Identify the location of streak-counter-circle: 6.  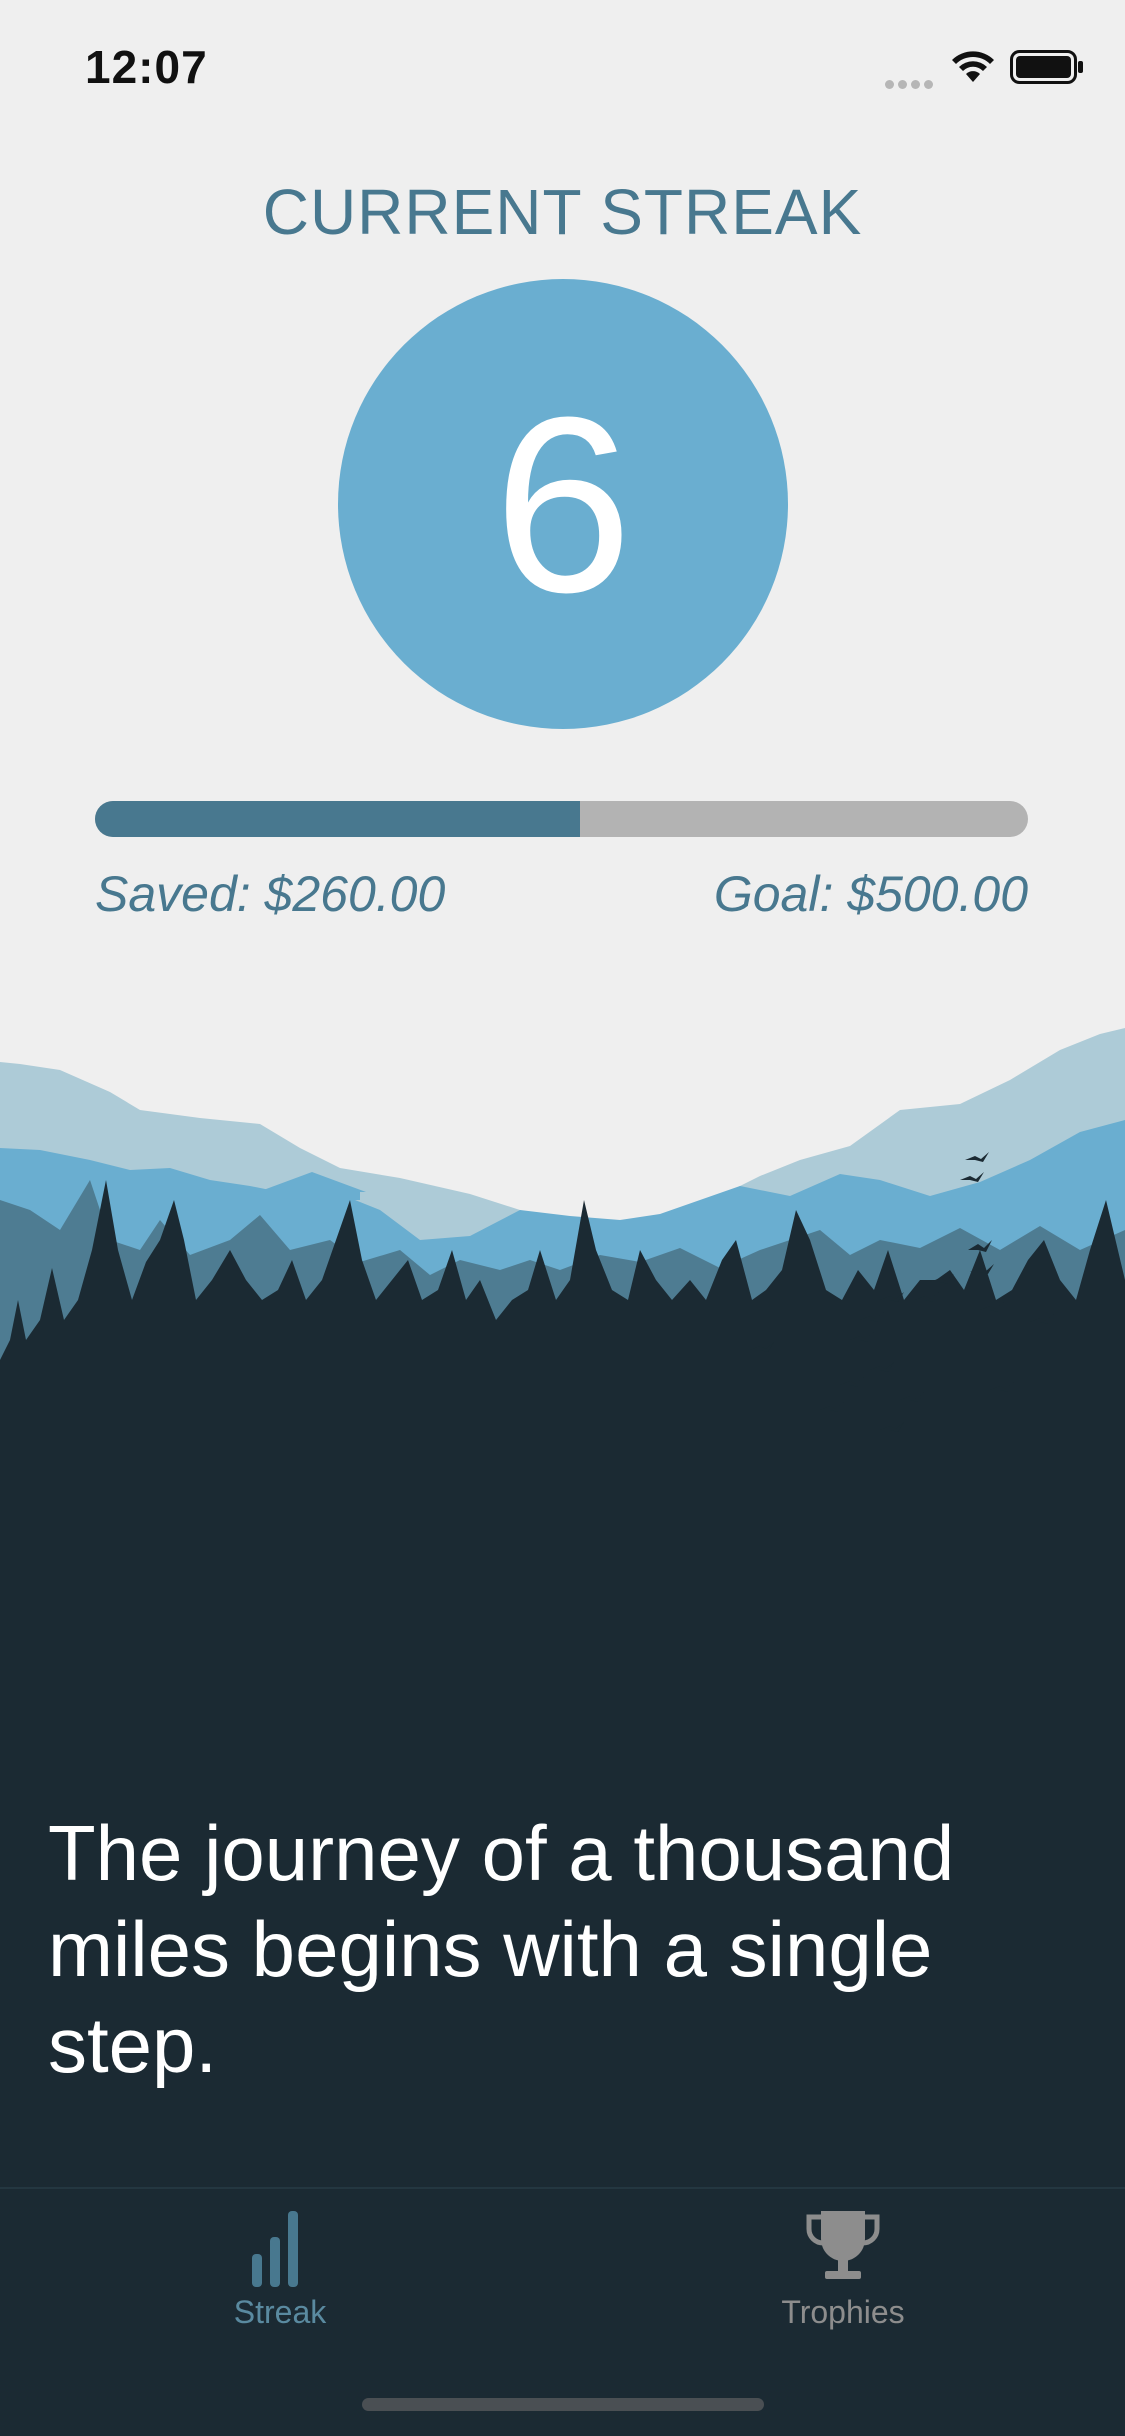
(563, 504).